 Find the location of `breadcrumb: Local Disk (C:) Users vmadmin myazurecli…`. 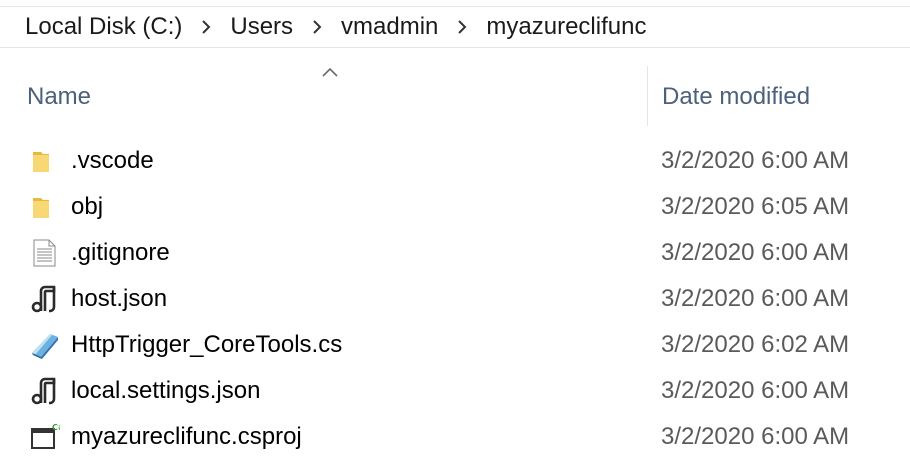

breadcrumb: Local Disk (C:) Users vmadmin myazurecli… is located at coordinates (455, 27).